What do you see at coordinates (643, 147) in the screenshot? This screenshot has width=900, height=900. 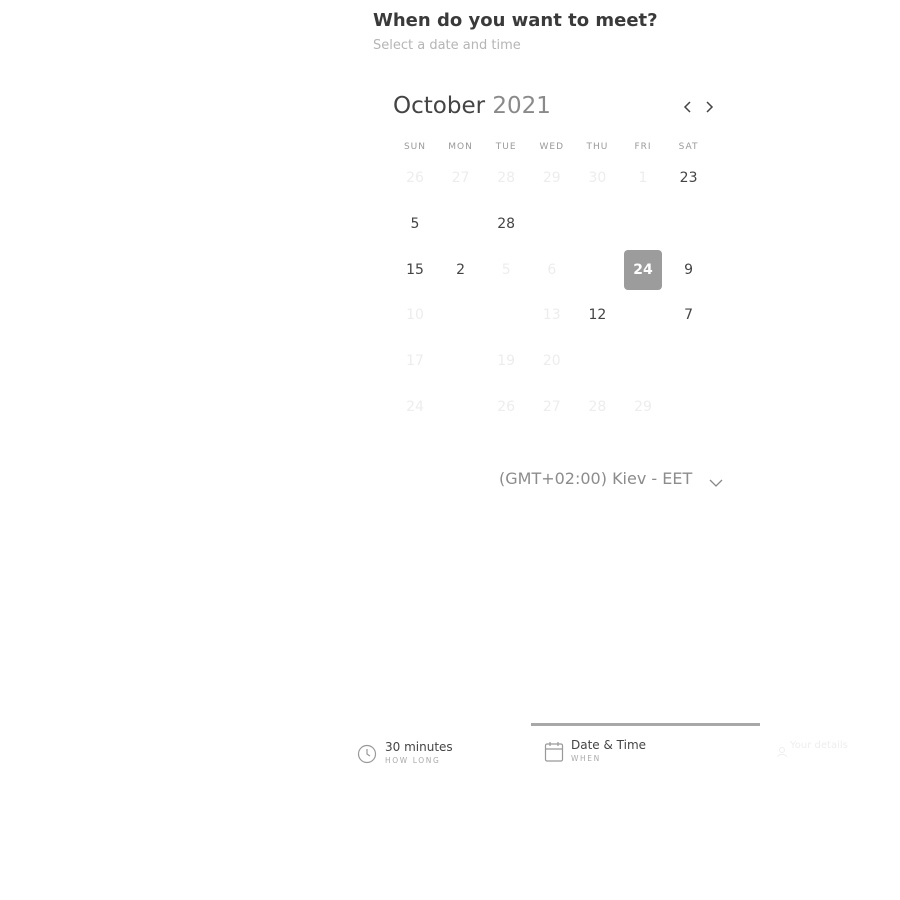 I see `weekday-label-fri: FRI` at bounding box center [643, 147].